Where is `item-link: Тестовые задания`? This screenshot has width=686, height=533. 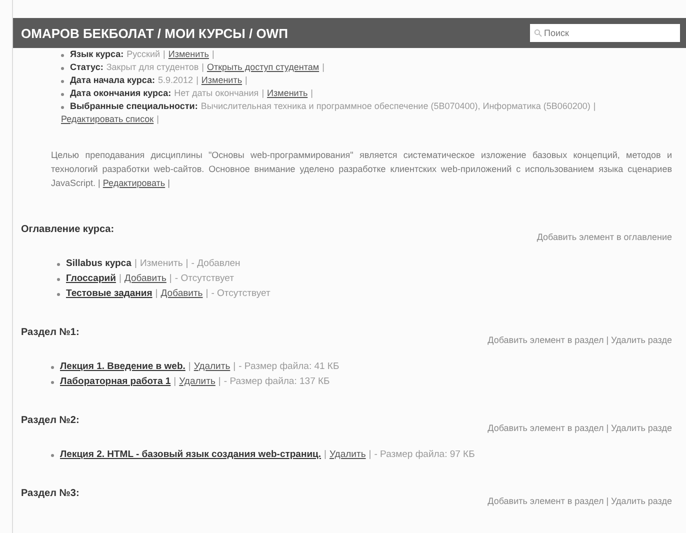 item-link: Тестовые задания is located at coordinates (109, 293).